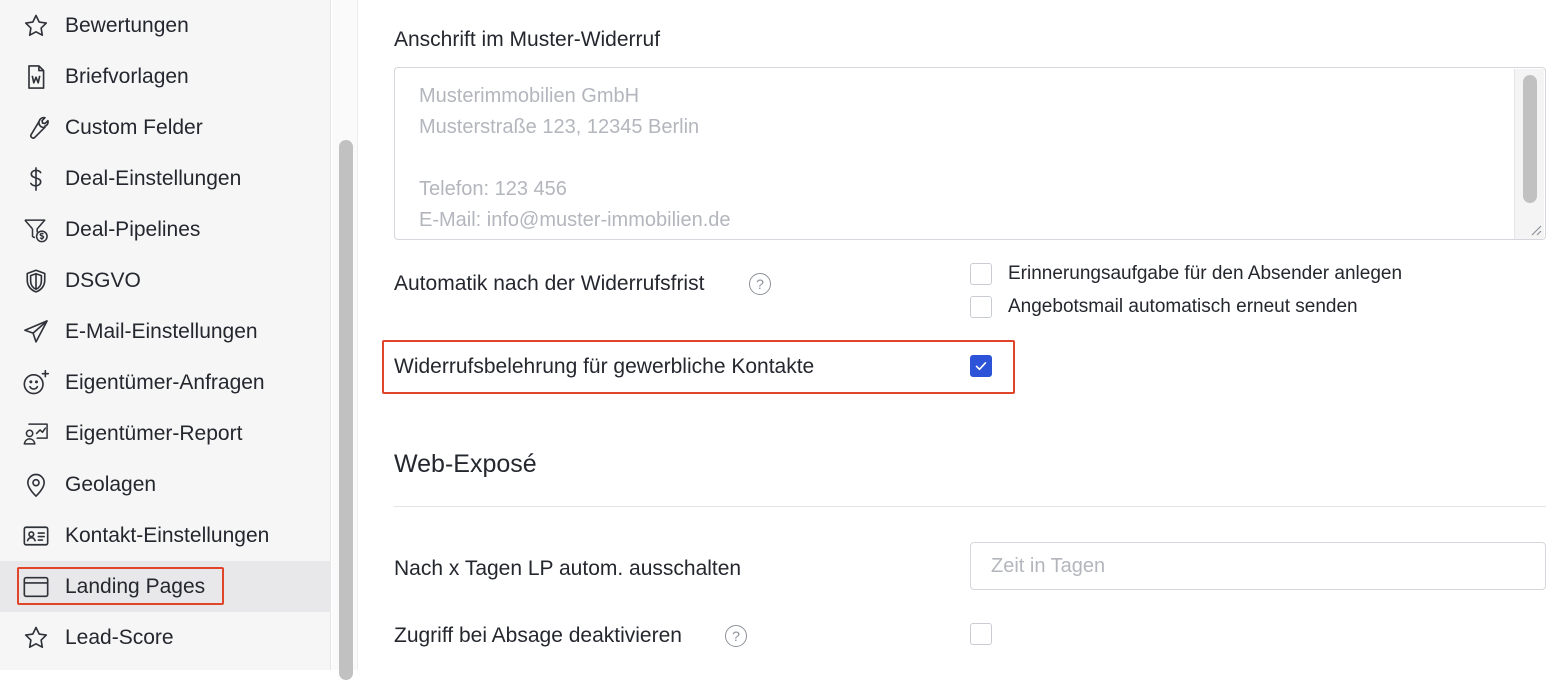 This screenshot has width=1562, height=680. I want to click on sidebar-item-lead-score: Lead-Score, so click(165, 637).